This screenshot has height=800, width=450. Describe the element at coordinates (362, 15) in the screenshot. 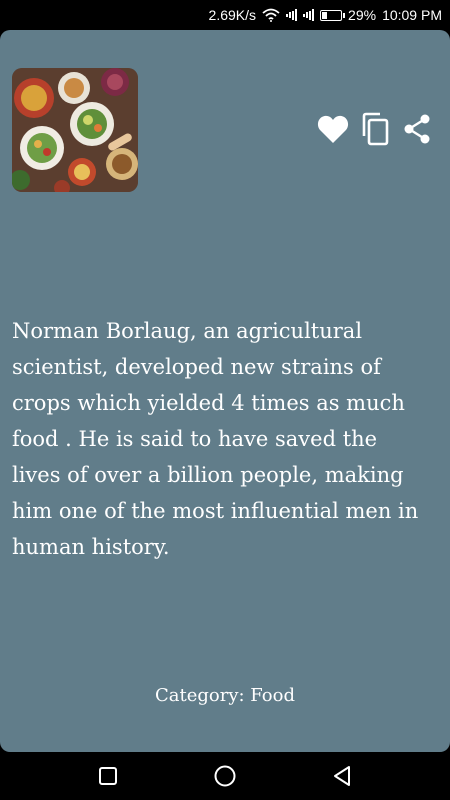

I see `battery-percent: 29%` at that location.